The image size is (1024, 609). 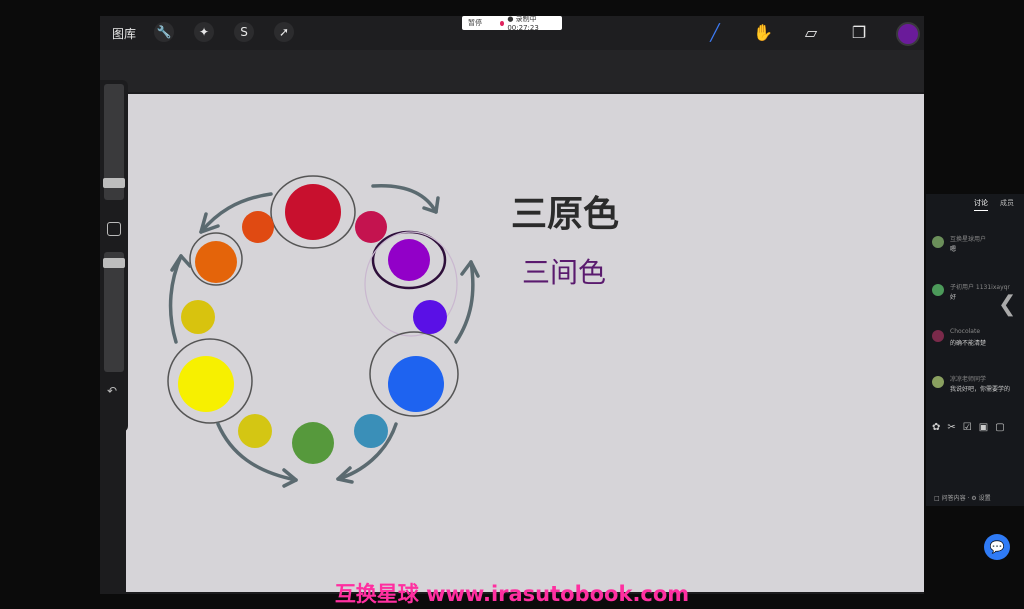 What do you see at coordinates (962, 498) in the screenshot?
I see `chat-footer: □ 问答内容 · ⚙ 设置` at bounding box center [962, 498].